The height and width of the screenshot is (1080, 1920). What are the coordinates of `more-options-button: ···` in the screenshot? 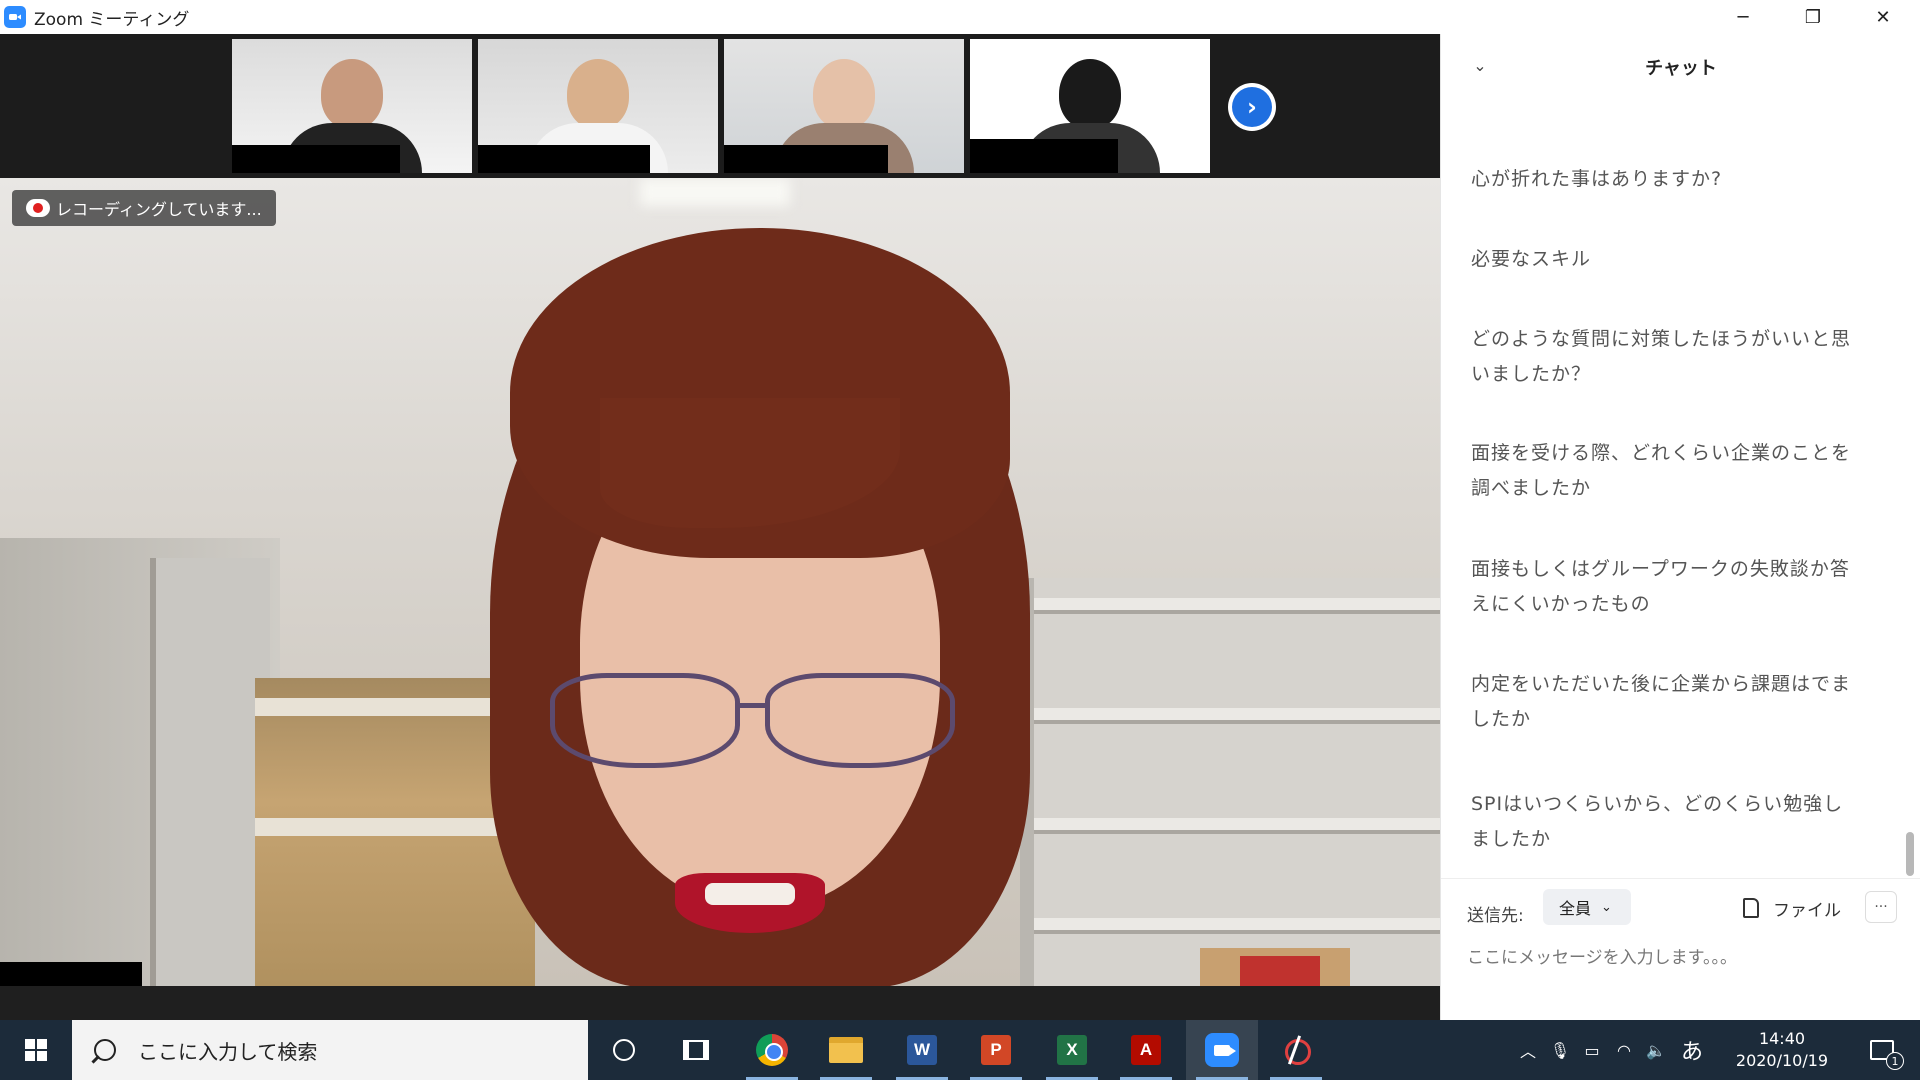 It's located at (1881, 907).